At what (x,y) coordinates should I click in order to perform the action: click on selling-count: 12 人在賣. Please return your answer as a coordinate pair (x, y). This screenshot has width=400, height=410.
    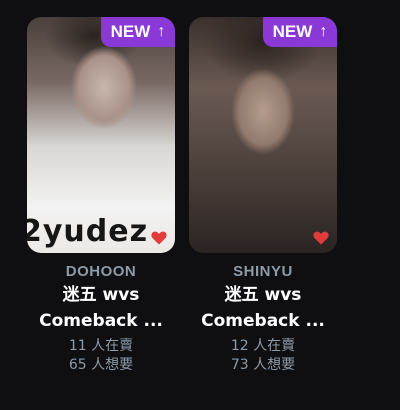
    Looking at the image, I should click on (263, 346).